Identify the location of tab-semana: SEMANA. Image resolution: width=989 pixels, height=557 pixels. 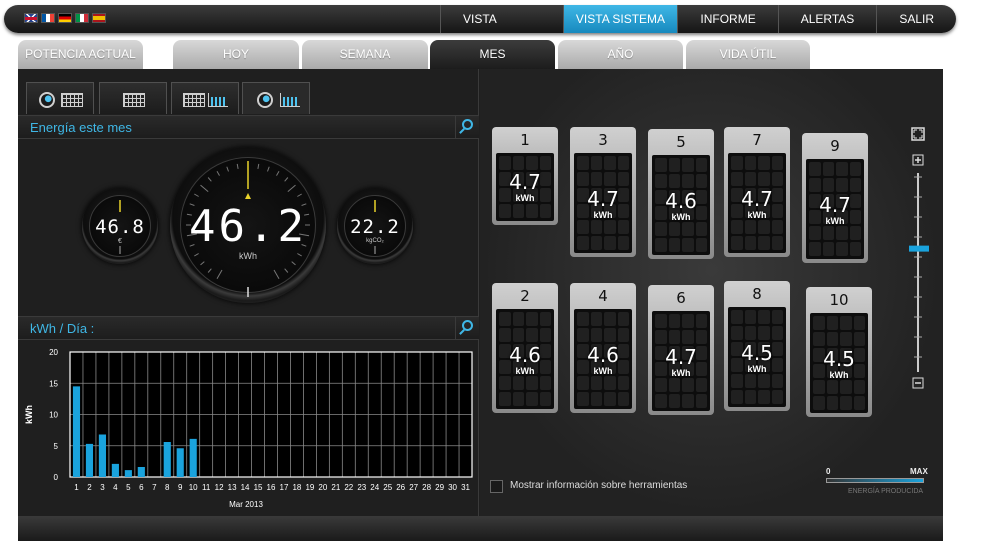
(365, 54).